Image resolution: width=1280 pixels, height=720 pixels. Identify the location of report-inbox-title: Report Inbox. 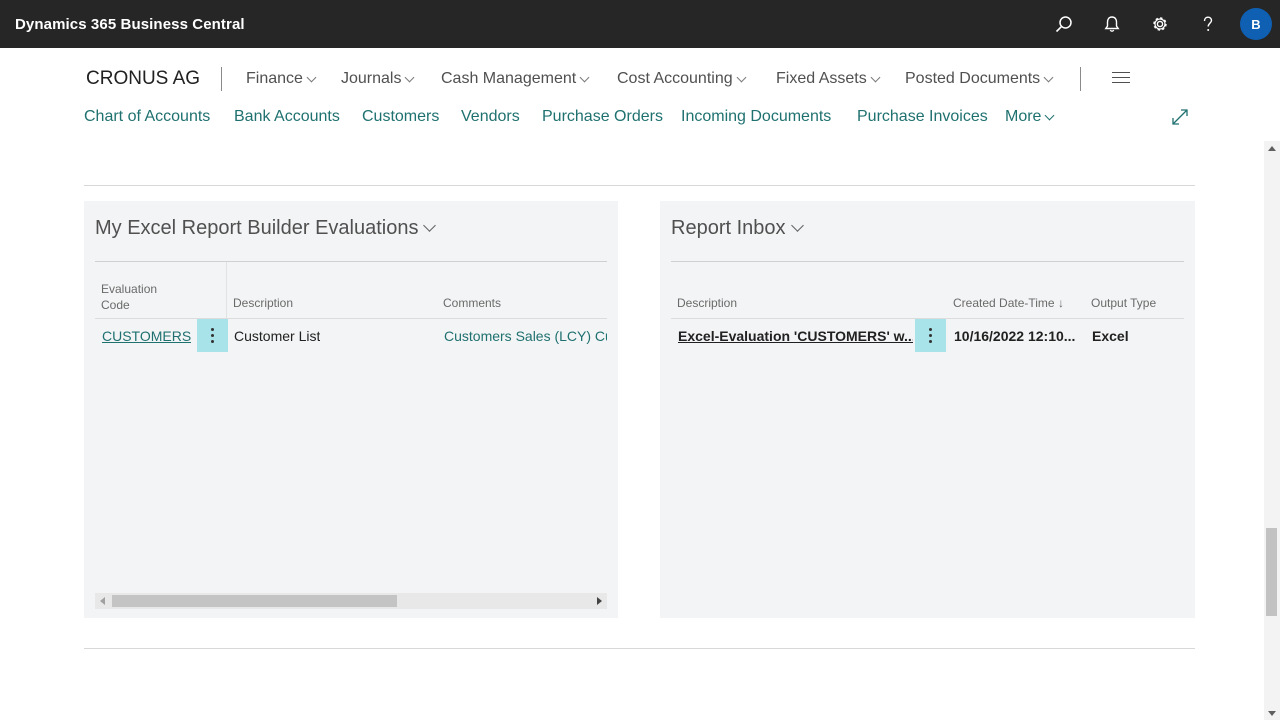
(737, 228).